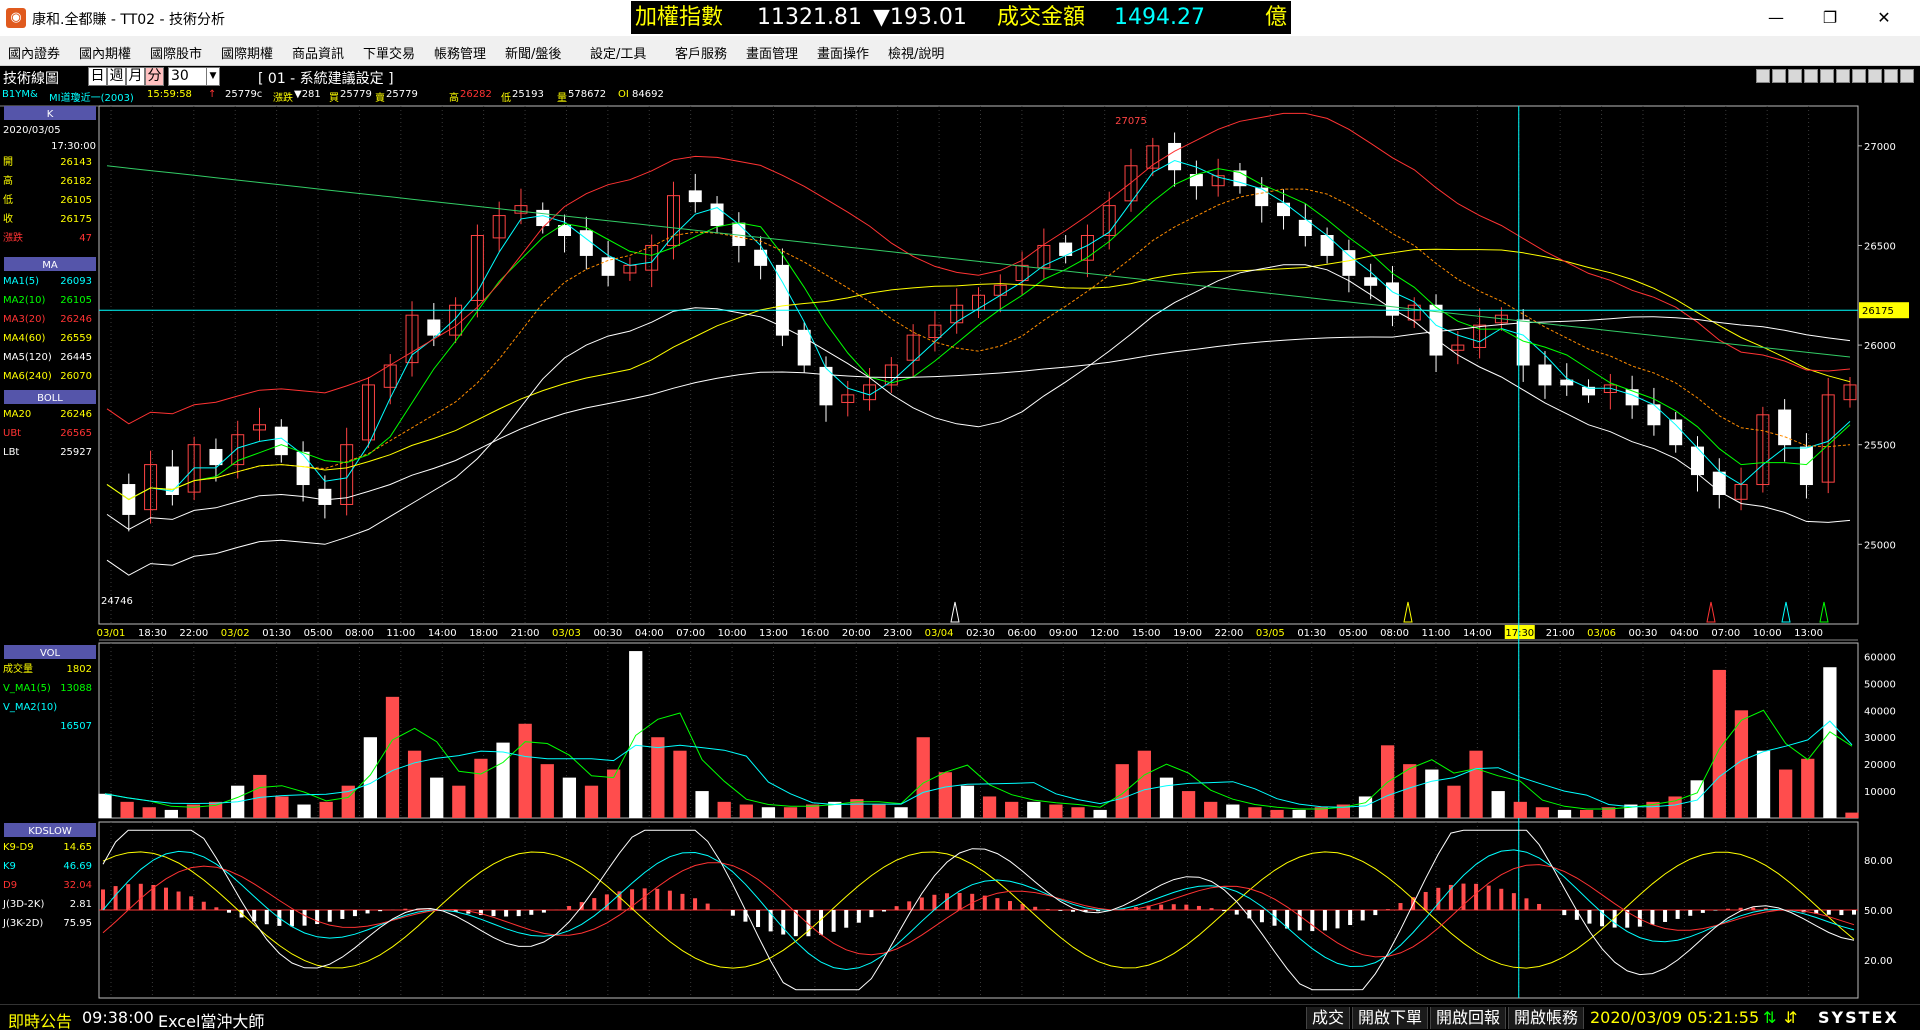 The width and height of the screenshot is (1920, 1030). What do you see at coordinates (79, 669) in the screenshot?
I see `sidebar-vol-row-value-0: 1802` at bounding box center [79, 669].